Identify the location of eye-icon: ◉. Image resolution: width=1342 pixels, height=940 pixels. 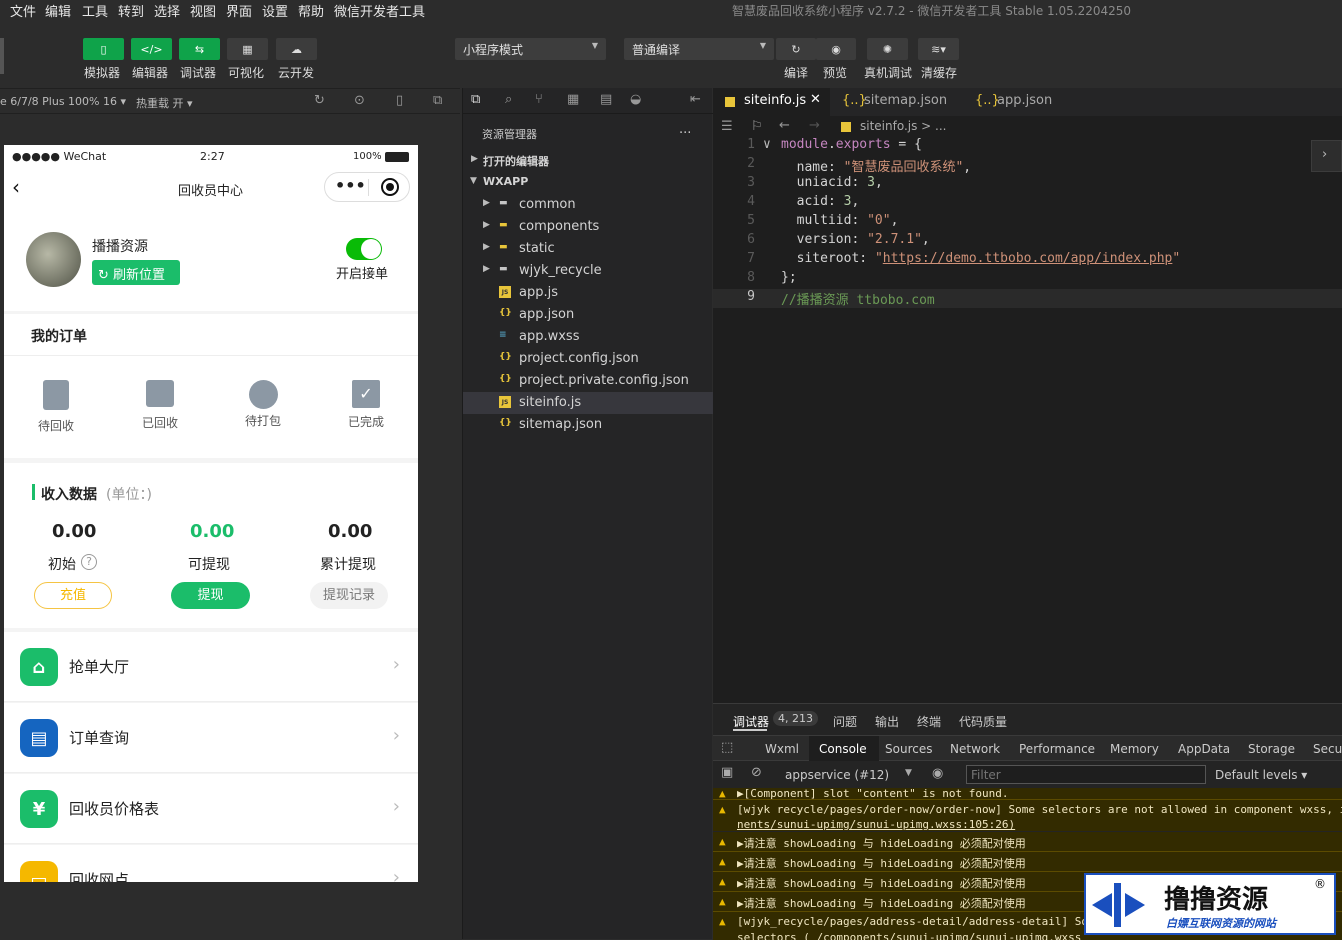
(937, 773).